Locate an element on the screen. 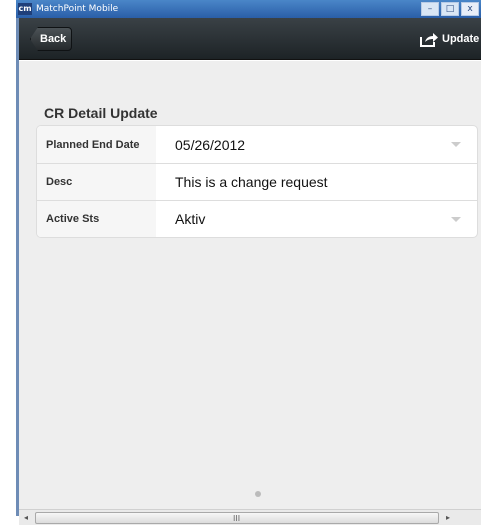 This screenshot has width=481, height=525. update-button: Update is located at coordinates (450, 39).